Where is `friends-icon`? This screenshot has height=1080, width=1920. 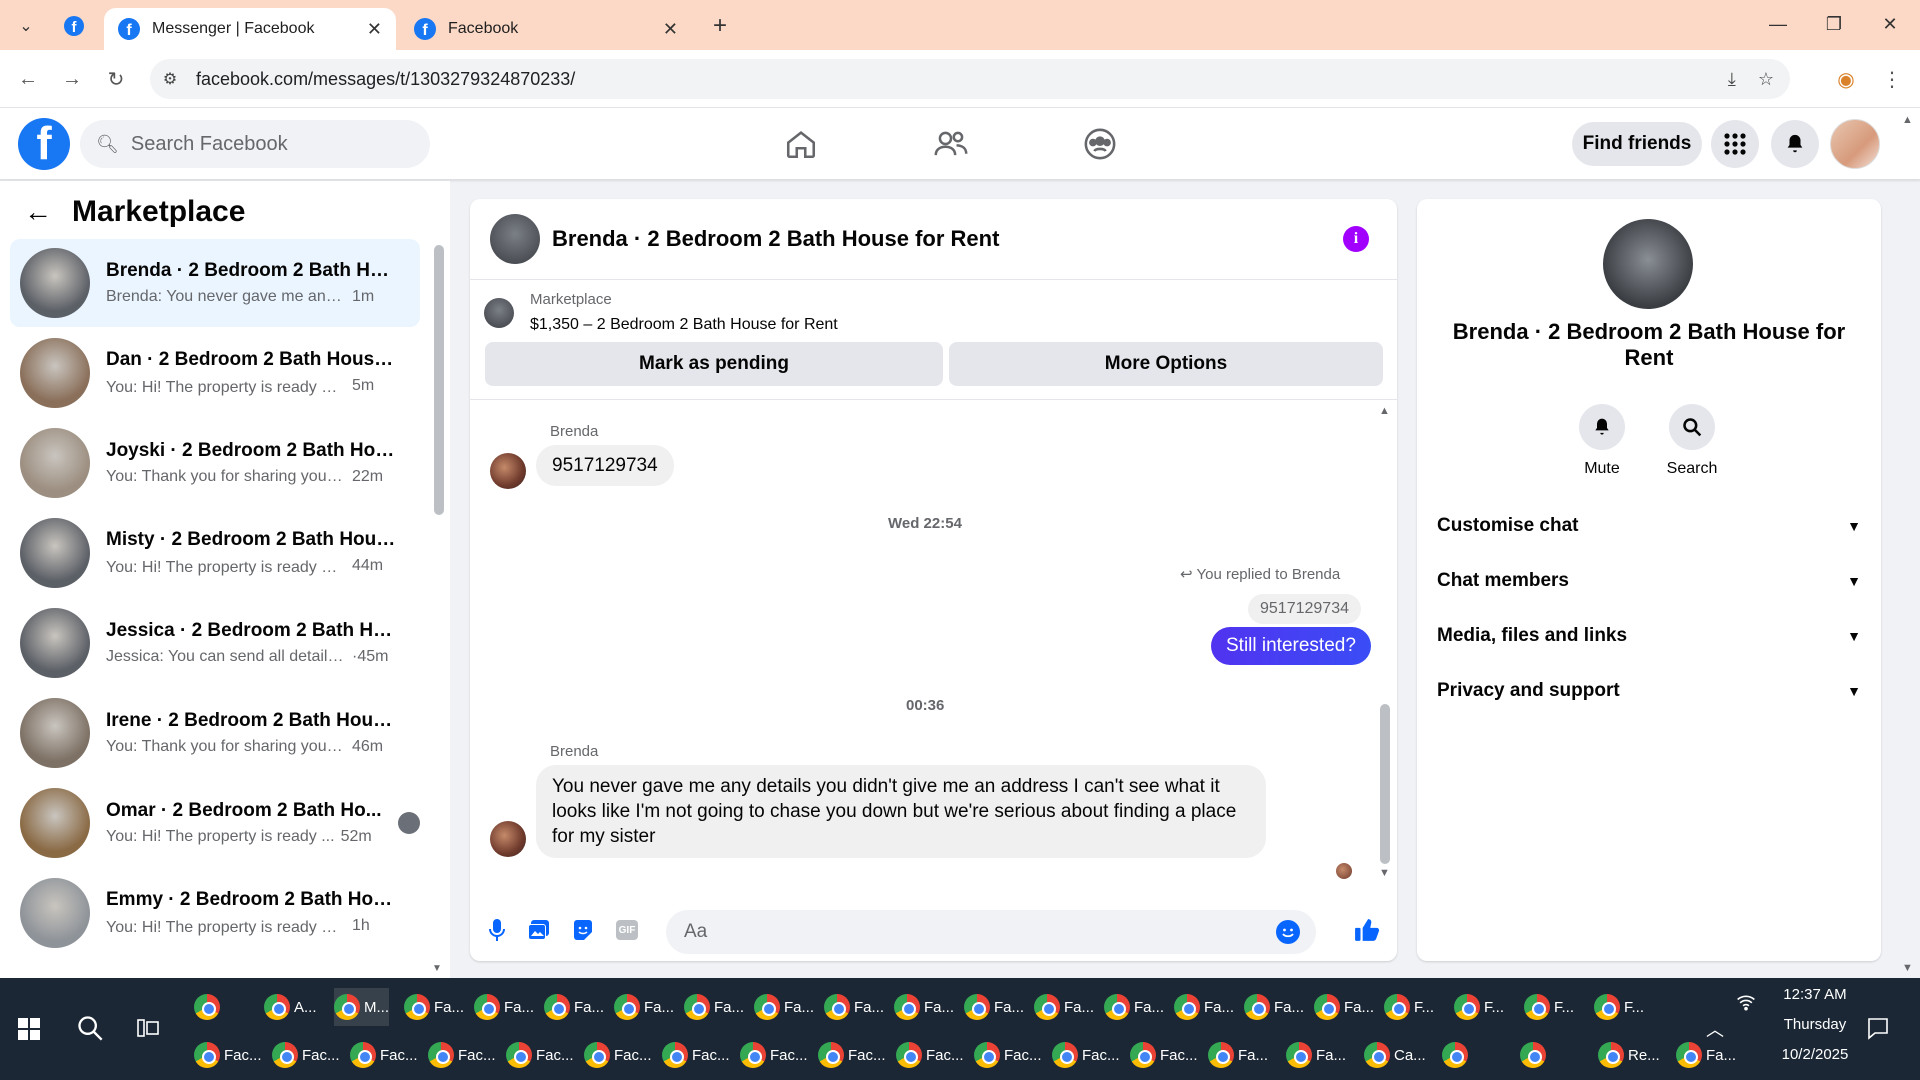 friends-icon is located at coordinates (951, 144).